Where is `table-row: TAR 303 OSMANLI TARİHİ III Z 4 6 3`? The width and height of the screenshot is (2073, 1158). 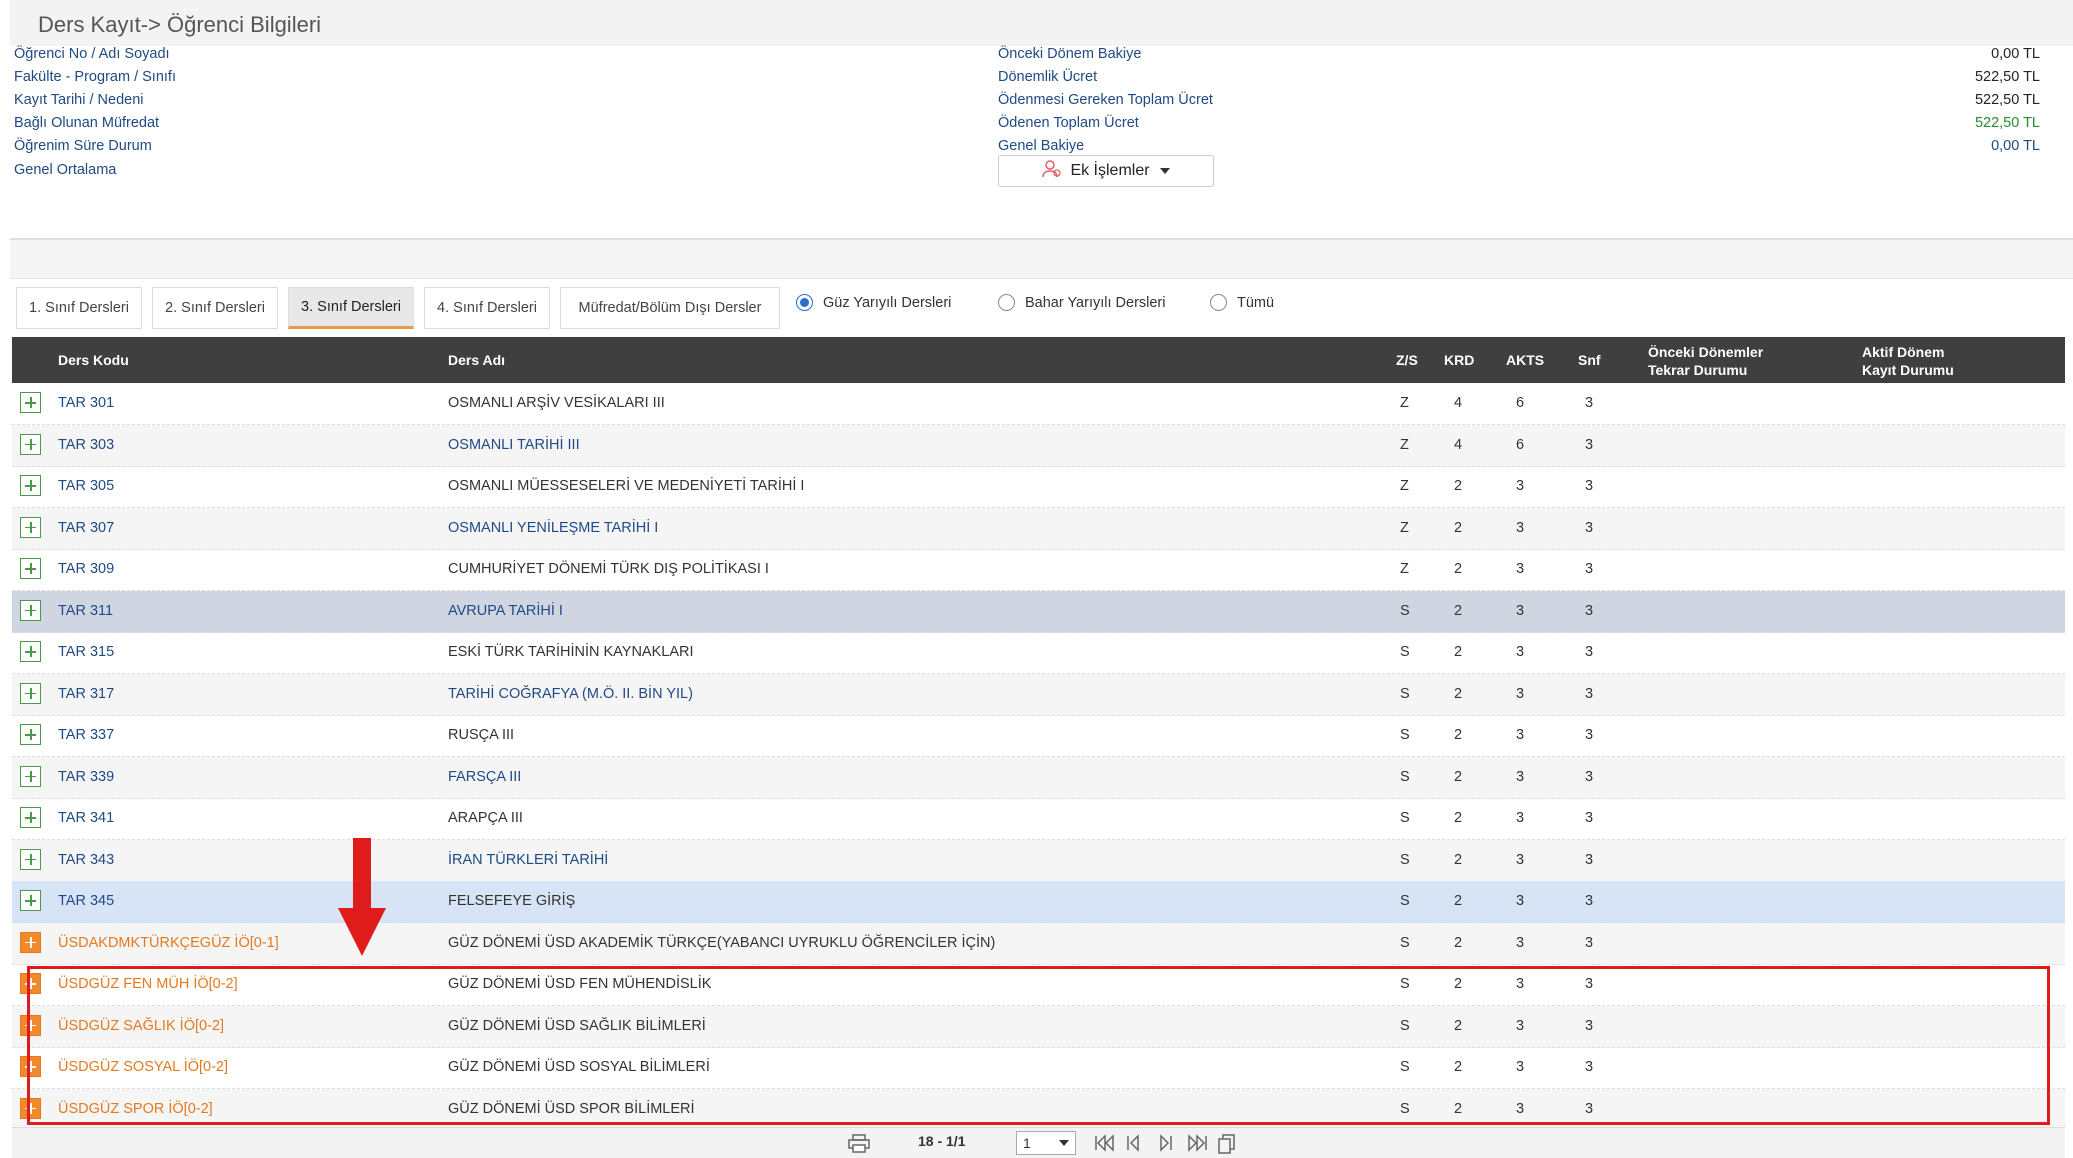 table-row: TAR 303 OSMANLI TARİHİ III Z 4 6 3 is located at coordinates (1038, 445).